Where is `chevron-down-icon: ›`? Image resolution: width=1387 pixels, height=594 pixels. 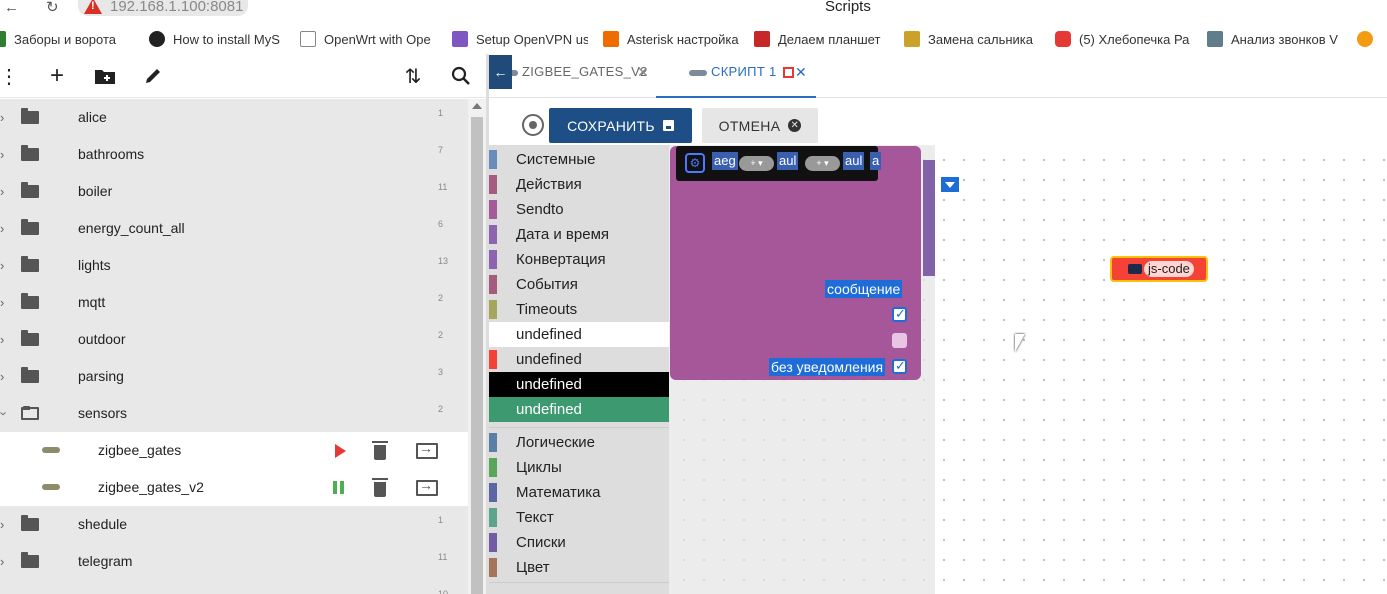 chevron-down-icon: › is located at coordinates (6, 413).